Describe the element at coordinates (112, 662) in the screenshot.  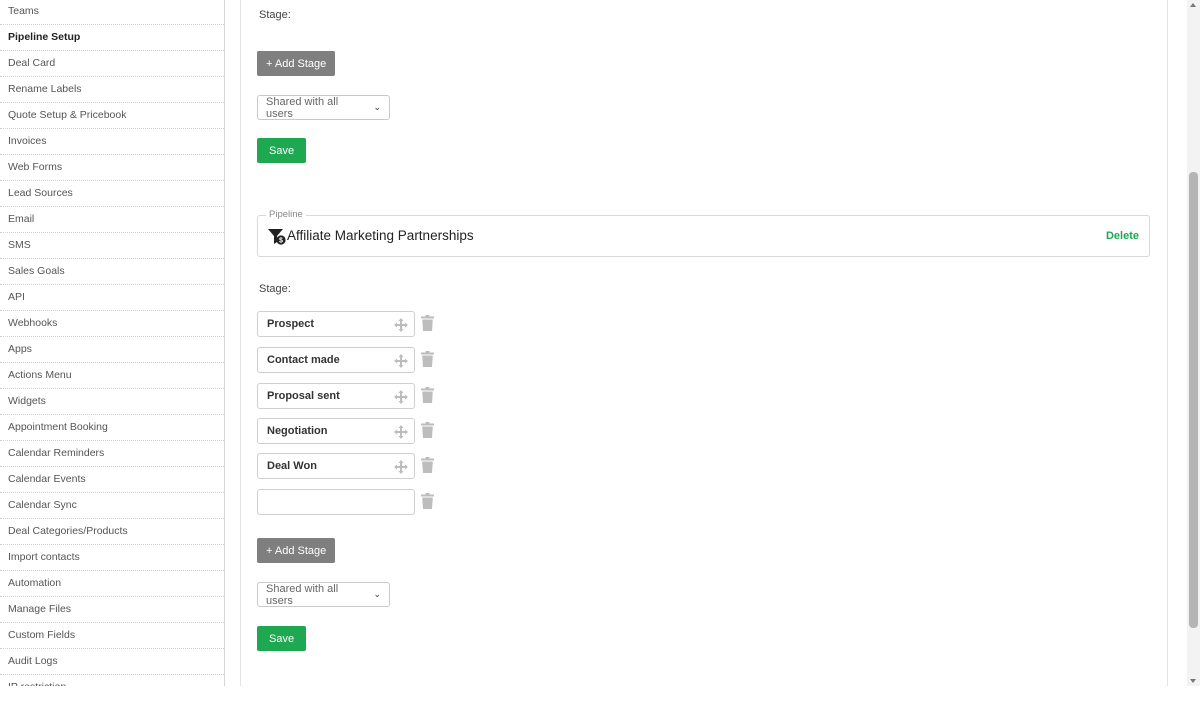
I see `sidebar-item-audit-logs: Audit Logs` at that location.